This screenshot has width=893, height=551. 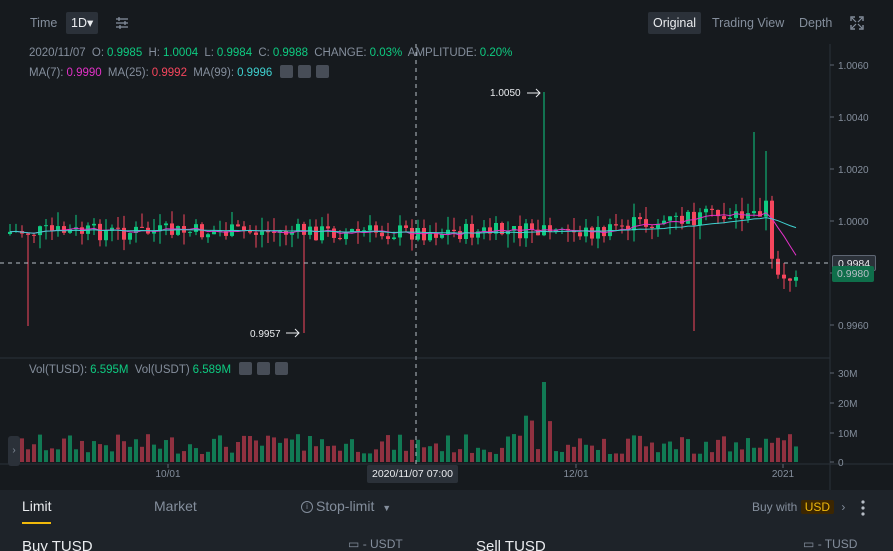 I want to click on more-options-icon, so click(x=863, y=508).